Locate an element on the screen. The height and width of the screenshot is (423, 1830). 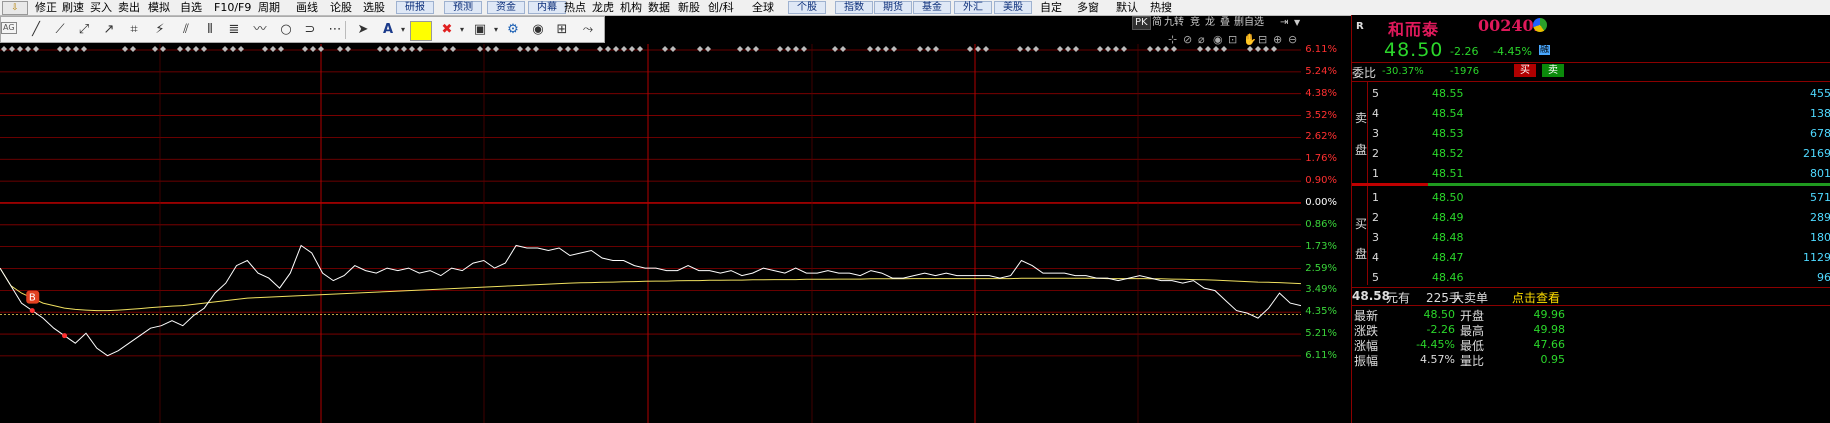
overlay-button: 叠 is located at coordinates (1225, 23).